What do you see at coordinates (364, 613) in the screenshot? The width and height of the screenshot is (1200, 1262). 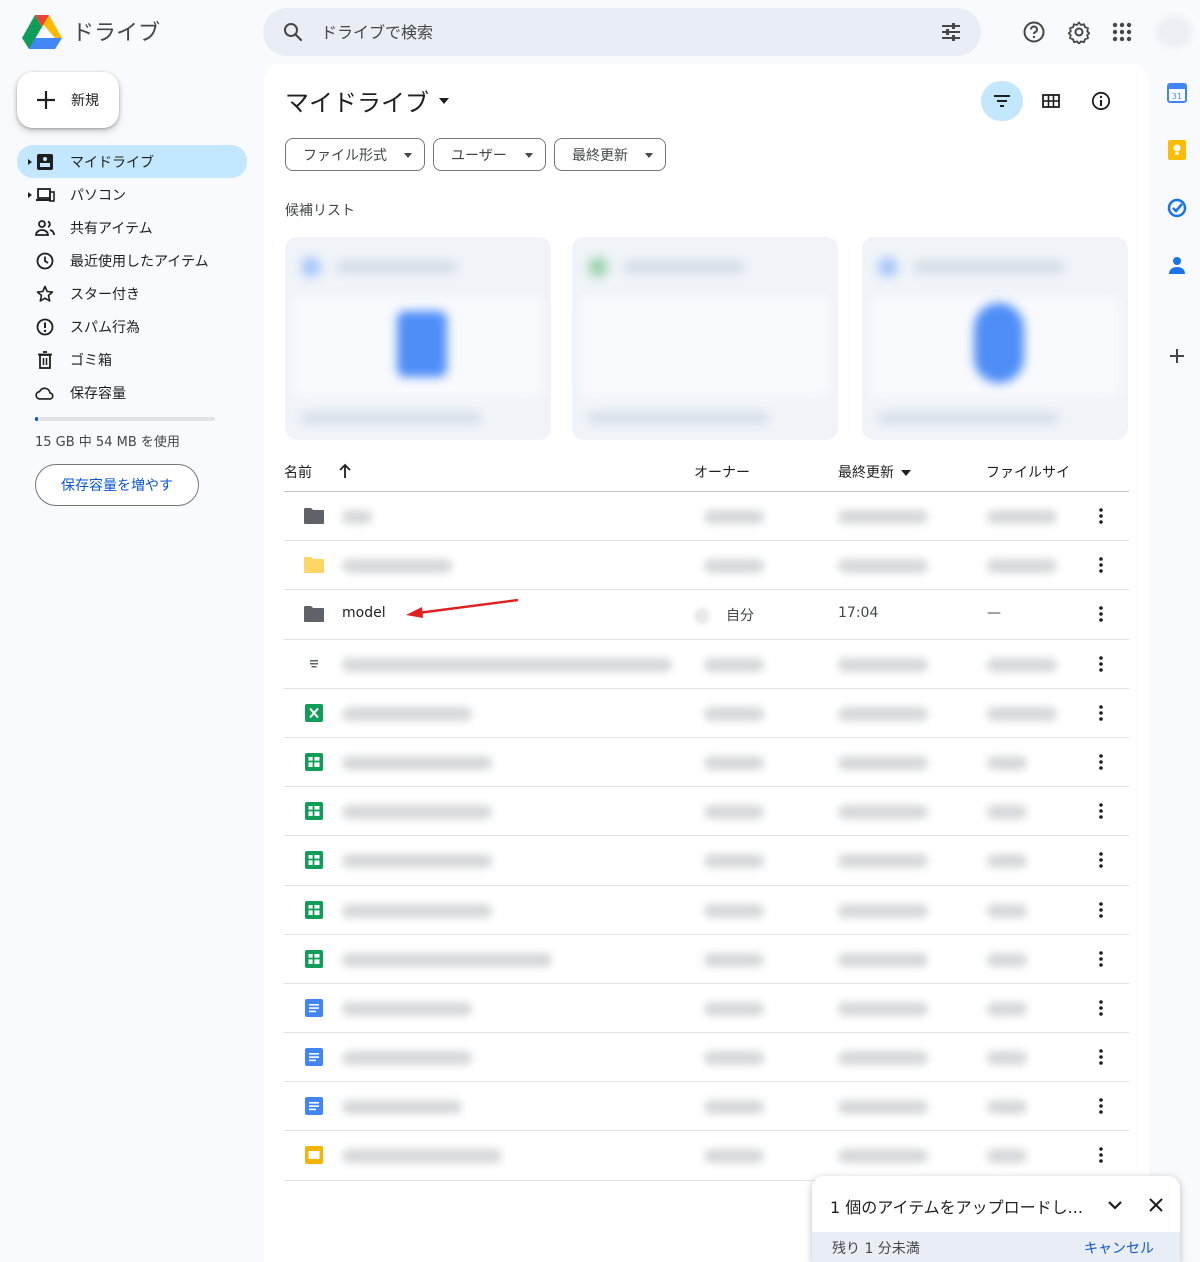 I see `file-name: model` at bounding box center [364, 613].